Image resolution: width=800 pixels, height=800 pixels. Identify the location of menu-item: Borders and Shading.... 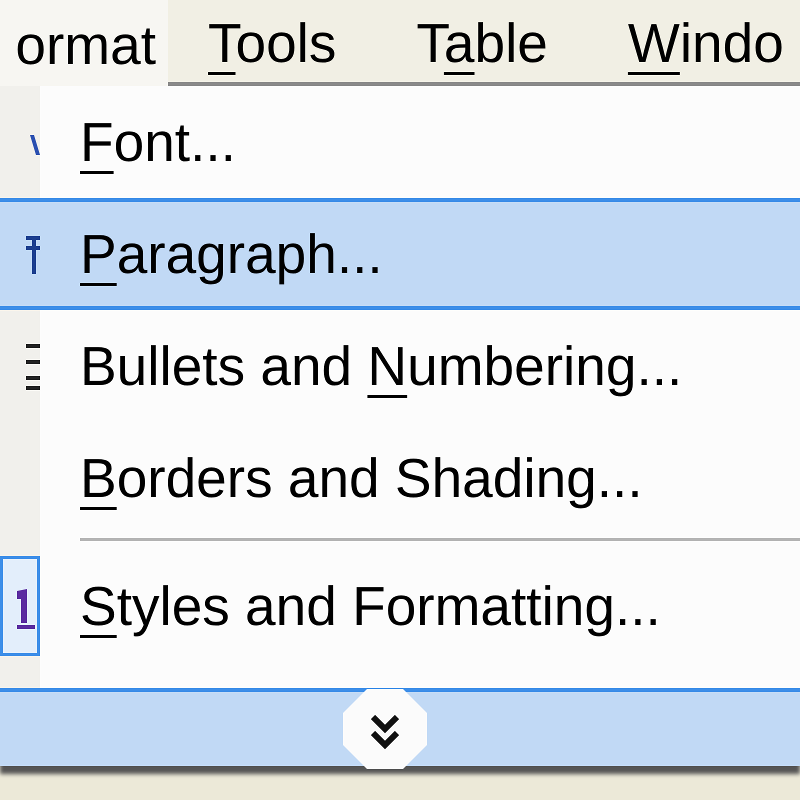
(400, 478).